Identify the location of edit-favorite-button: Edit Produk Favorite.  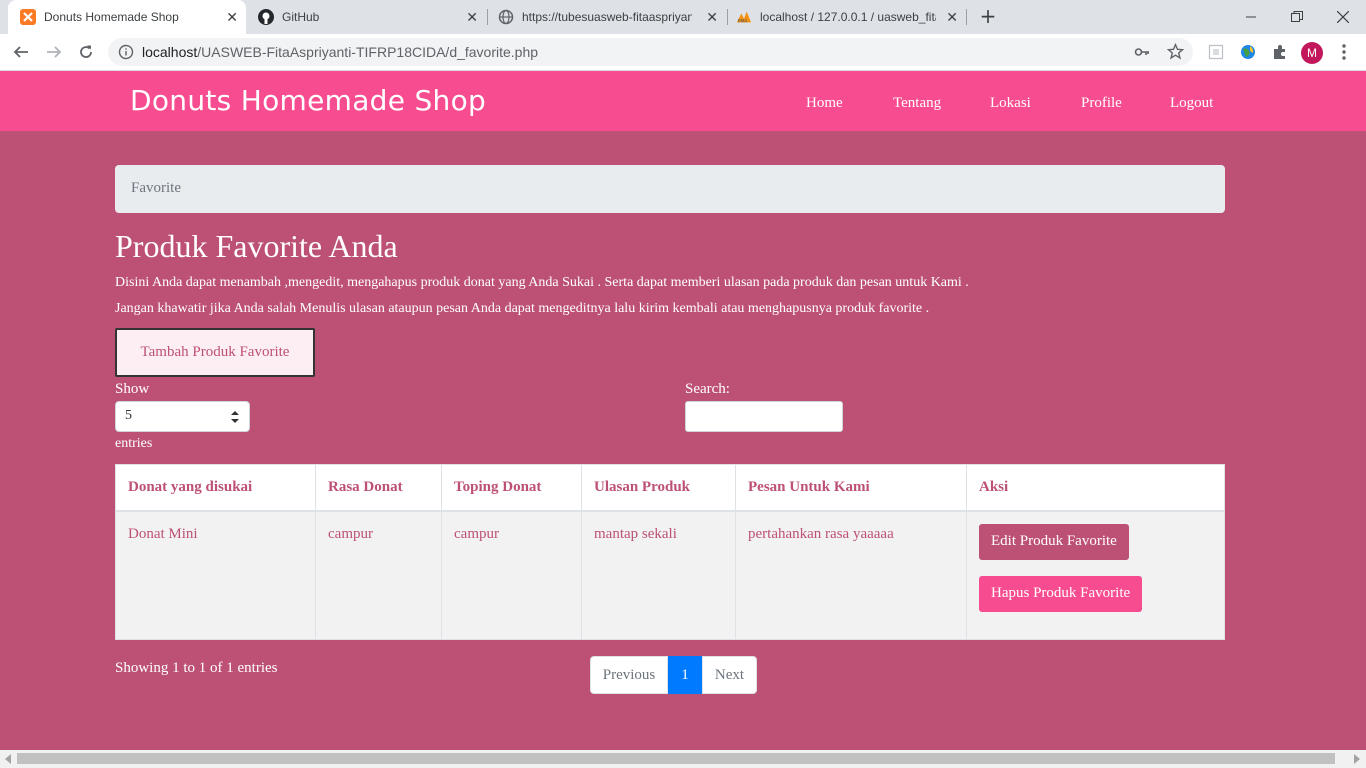
(1054, 541).